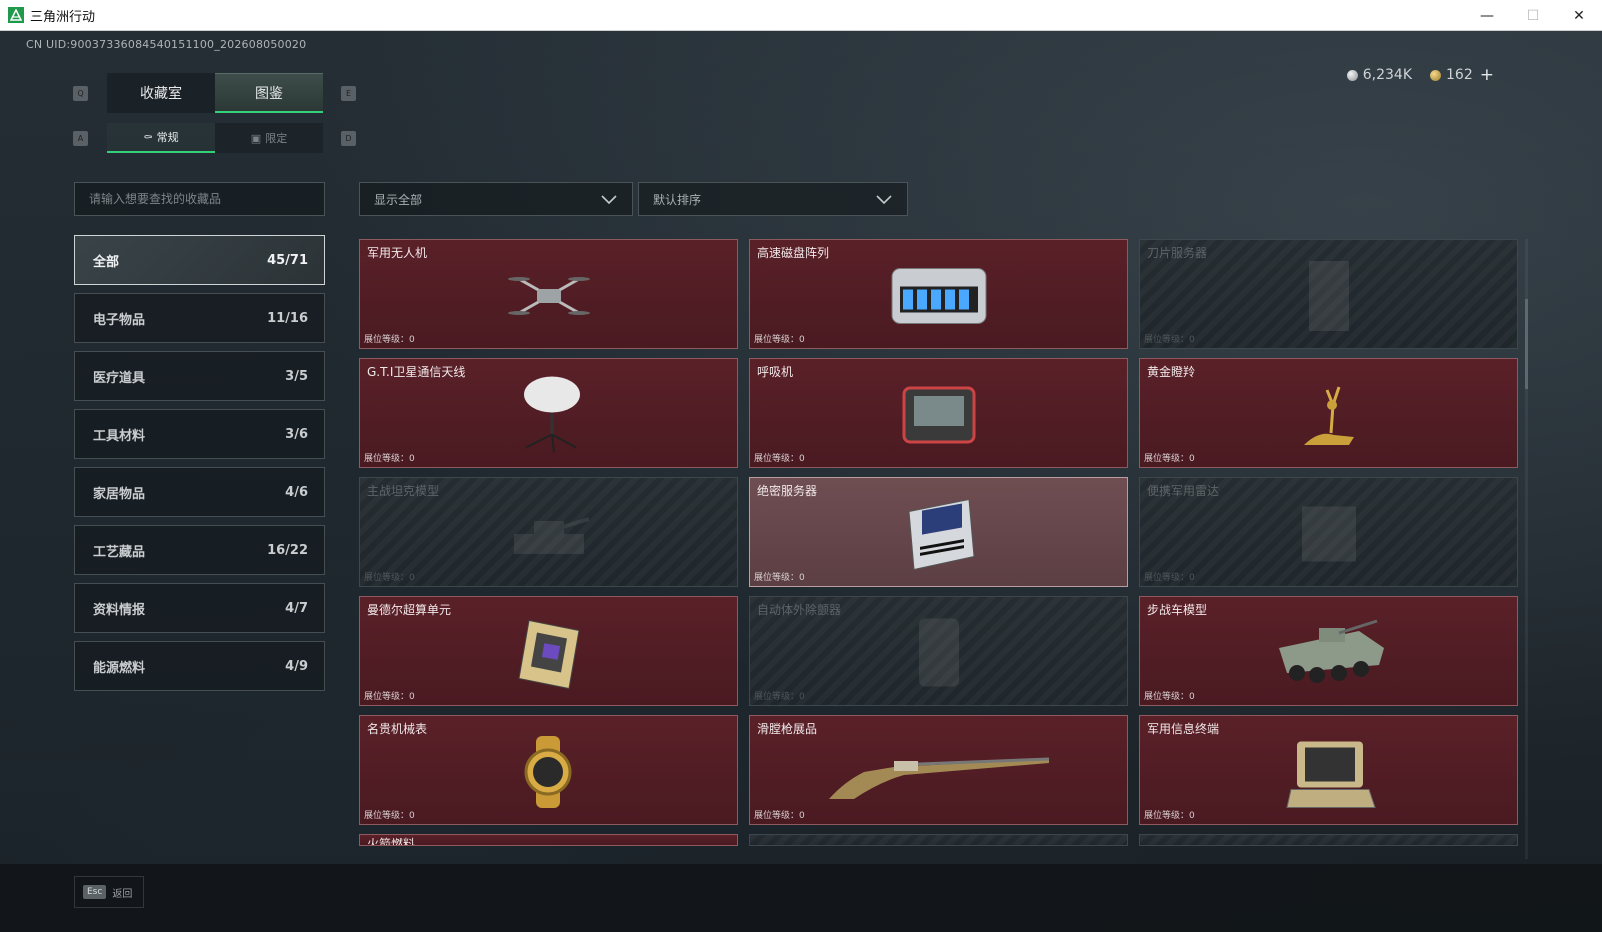 The image size is (1602, 932). Describe the element at coordinates (276, 138) in the screenshot. I see `subtab-limited-label: 限定` at that location.